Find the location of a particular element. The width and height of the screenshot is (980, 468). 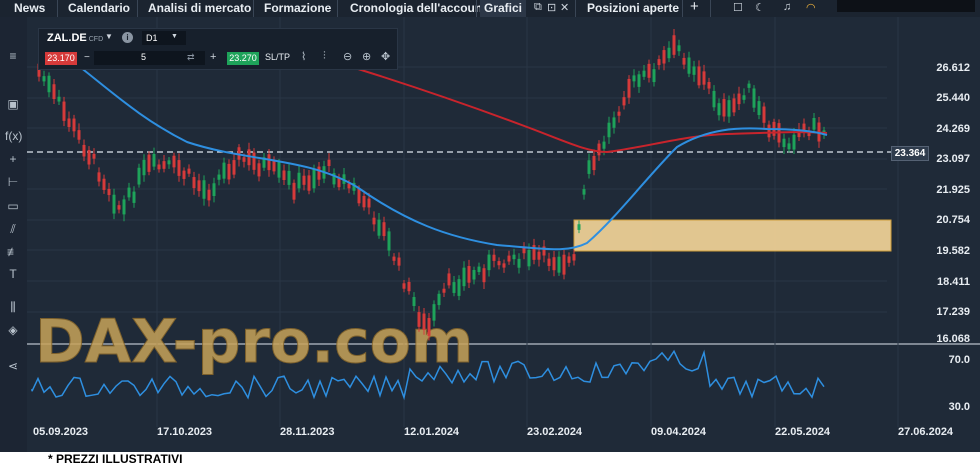

info-icon: i is located at coordinates (127, 37).